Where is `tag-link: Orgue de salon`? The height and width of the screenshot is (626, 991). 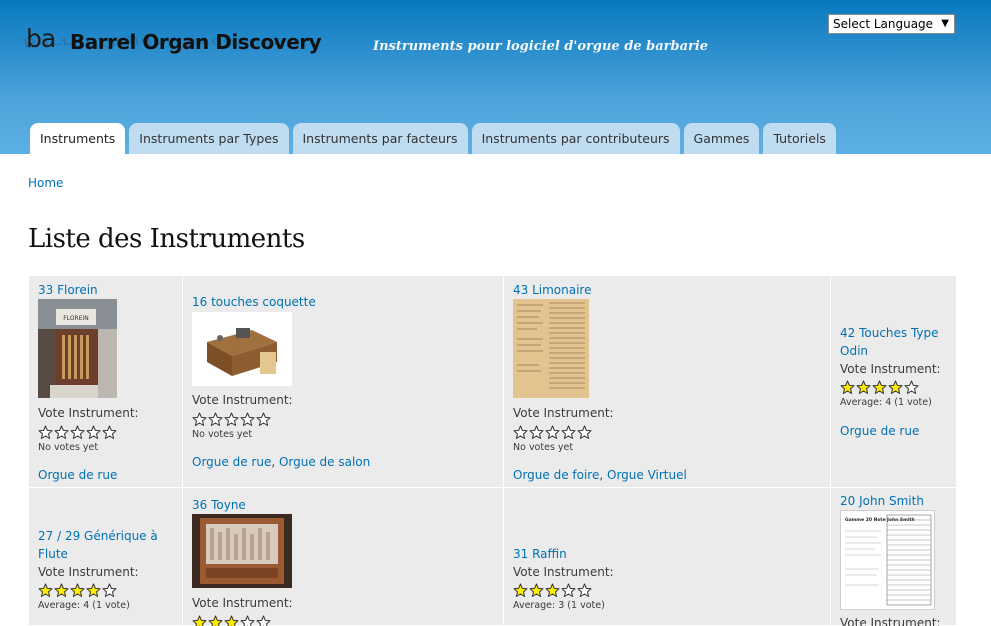
tag-link: Orgue de salon is located at coordinates (324, 462).